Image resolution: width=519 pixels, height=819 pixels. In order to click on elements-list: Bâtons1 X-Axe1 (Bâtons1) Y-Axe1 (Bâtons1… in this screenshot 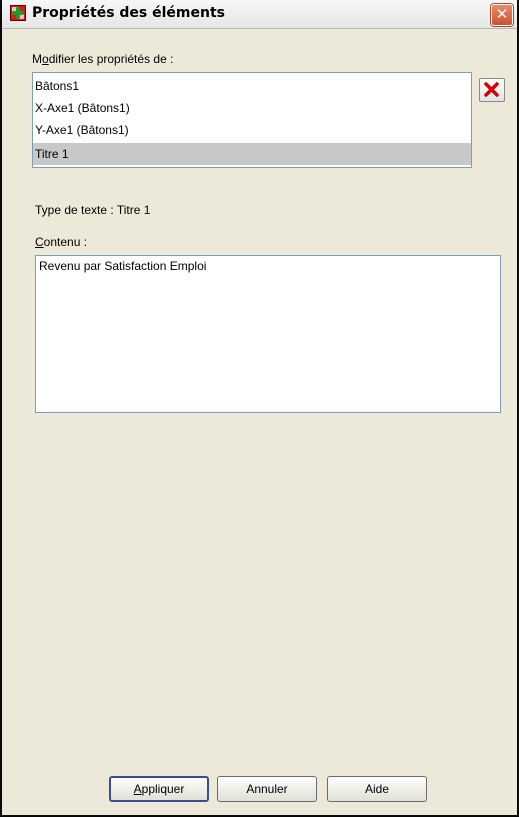, I will do `click(252, 120)`.